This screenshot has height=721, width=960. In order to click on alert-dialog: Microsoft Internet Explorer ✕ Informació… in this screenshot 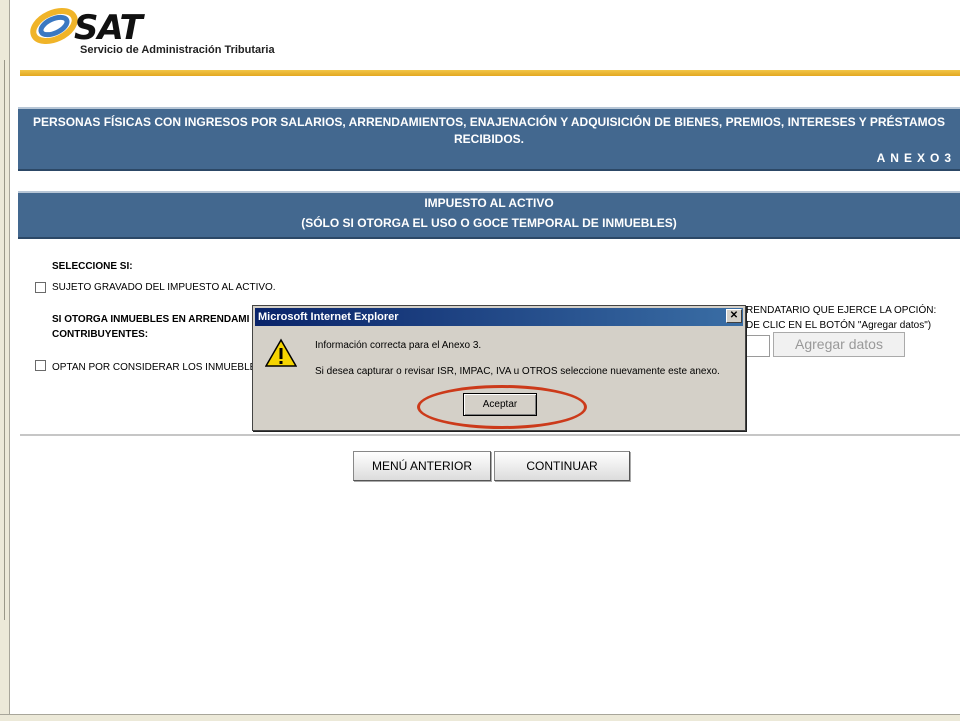, I will do `click(499, 368)`.